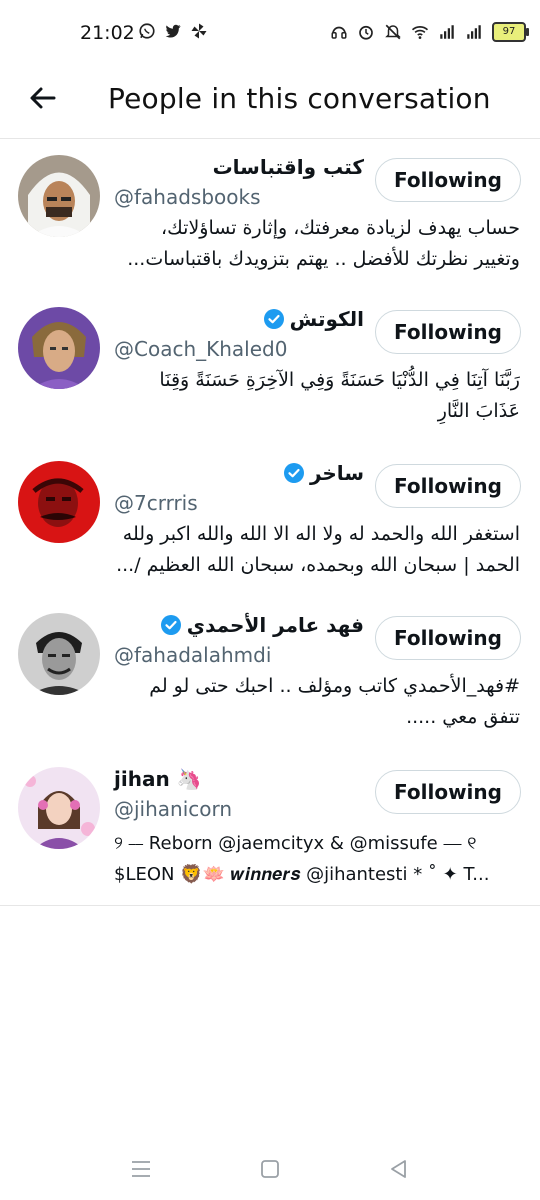 The width and height of the screenshot is (540, 1200). What do you see at coordinates (270, 32) in the screenshot?
I see `status-bar: 21:02 97` at bounding box center [270, 32].